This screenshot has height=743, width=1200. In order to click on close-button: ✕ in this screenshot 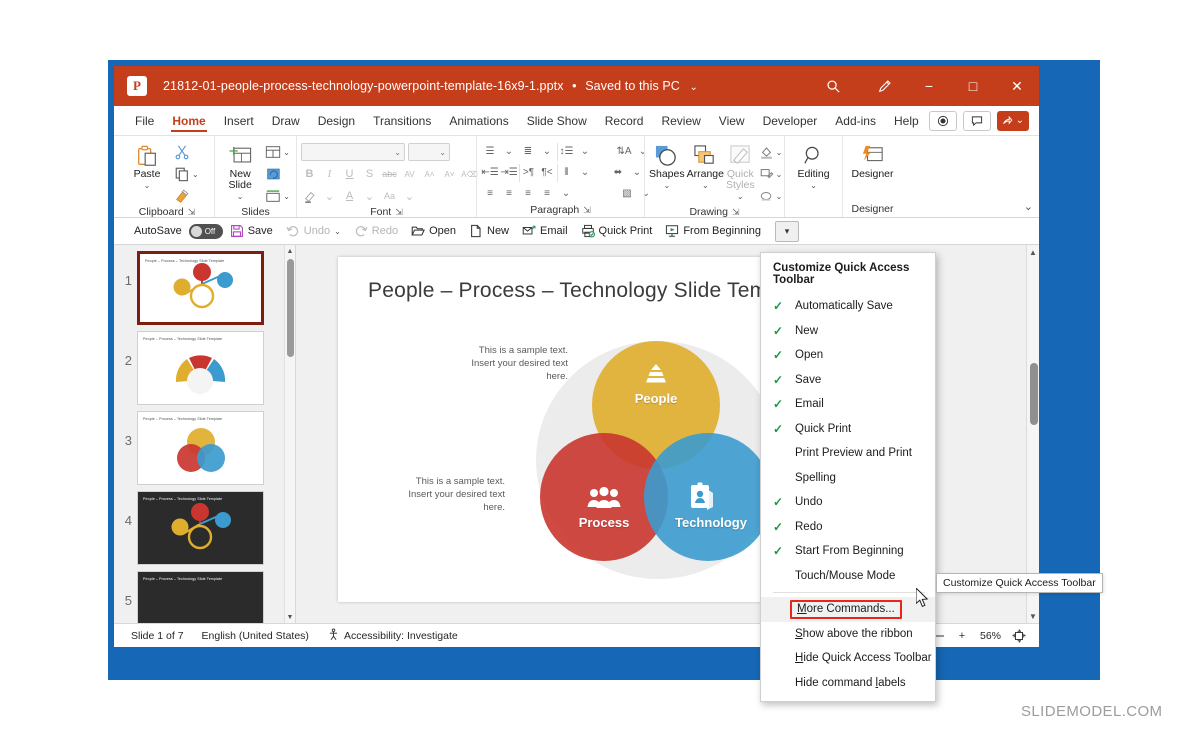, I will do `click(1017, 86)`.